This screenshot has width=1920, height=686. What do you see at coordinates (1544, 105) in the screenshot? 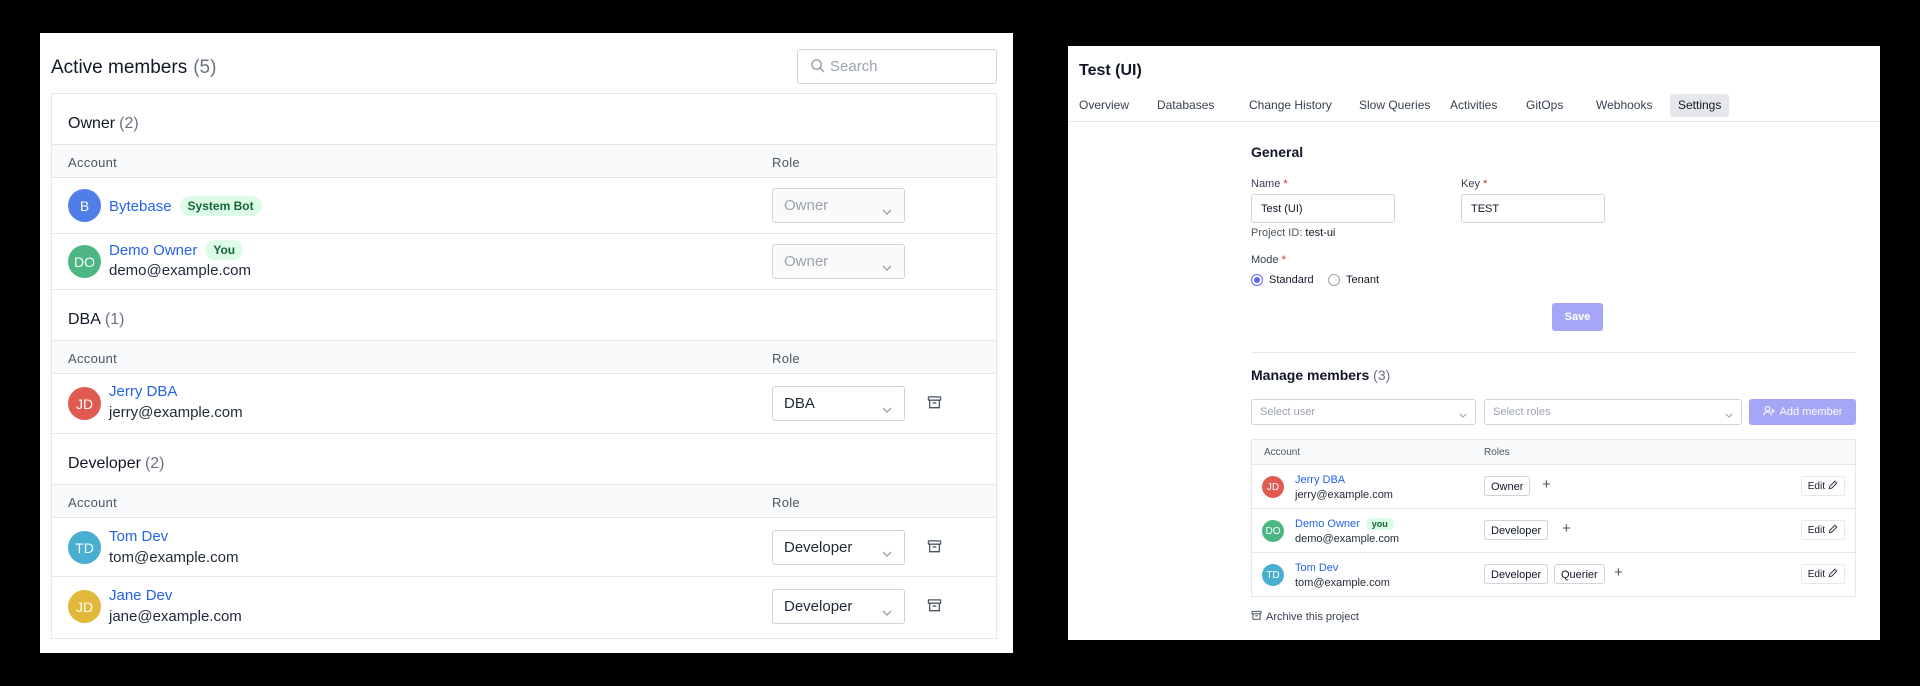
I see `tab-gitops: GitOps` at bounding box center [1544, 105].